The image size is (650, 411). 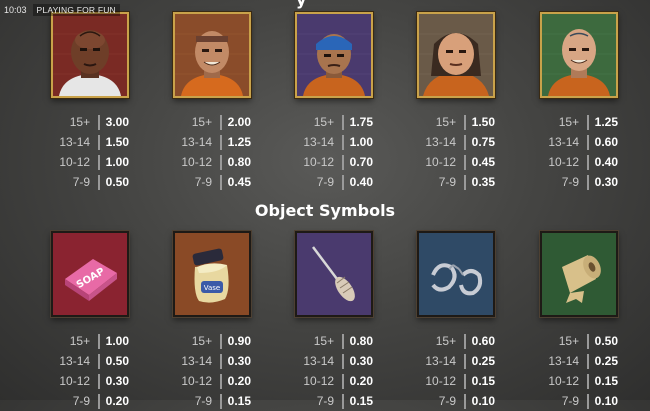 What do you see at coordinates (212, 162) in the screenshot?
I see `pay-row: 10-12 0.80` at bounding box center [212, 162].